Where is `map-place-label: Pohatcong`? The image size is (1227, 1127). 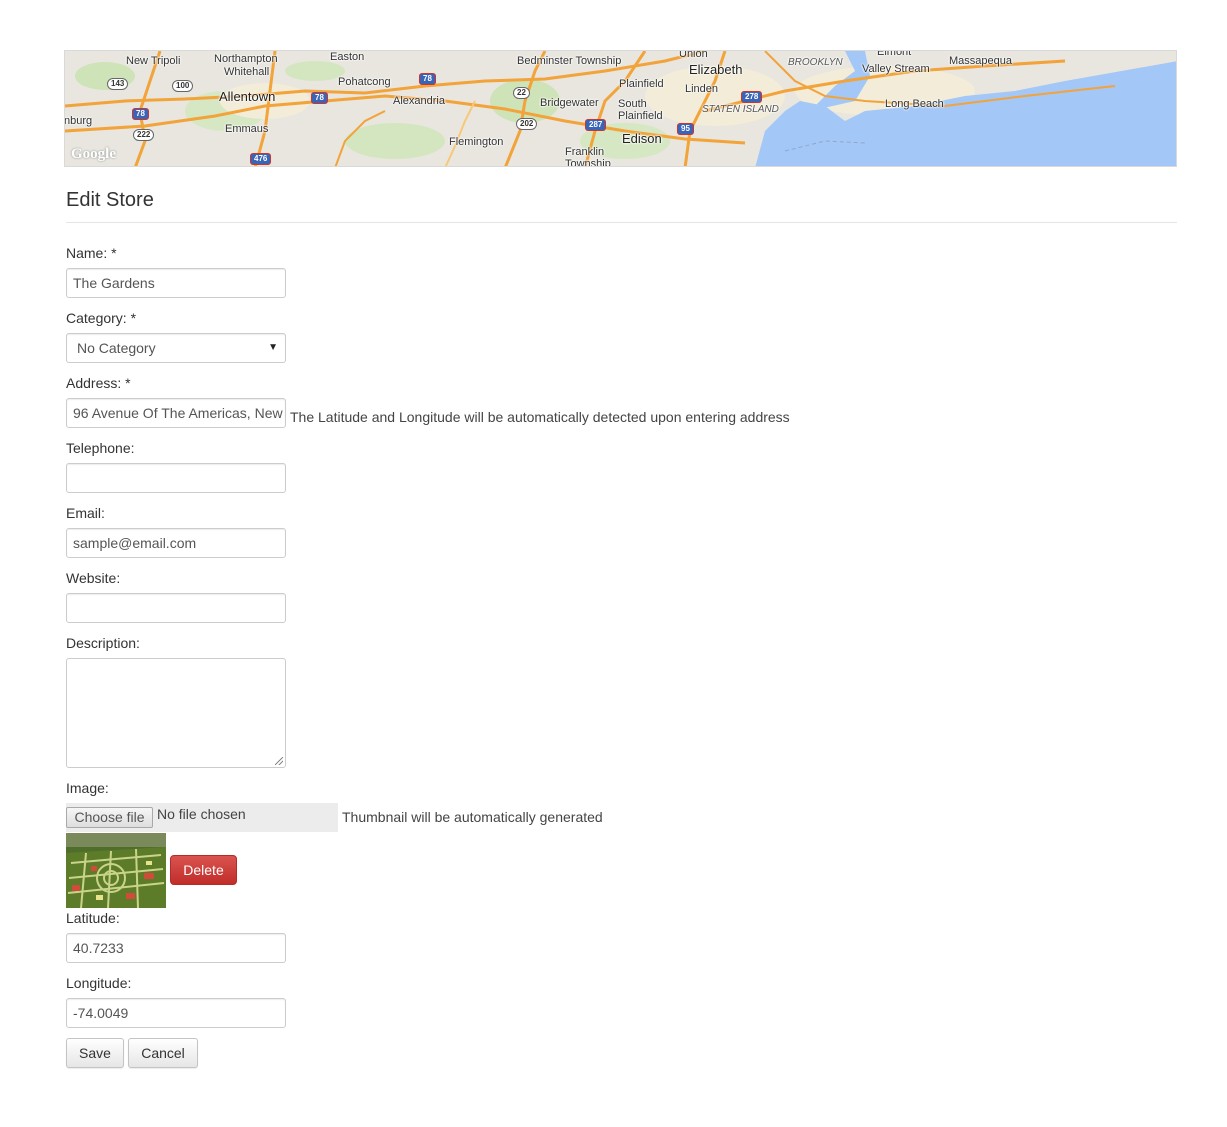
map-place-label: Pohatcong is located at coordinates (364, 82).